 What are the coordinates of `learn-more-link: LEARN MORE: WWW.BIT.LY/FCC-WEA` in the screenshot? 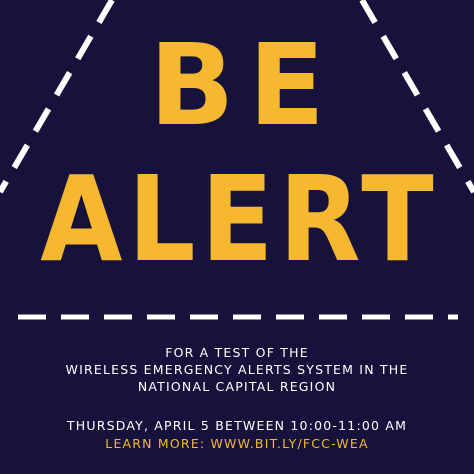 It's located at (237, 443).